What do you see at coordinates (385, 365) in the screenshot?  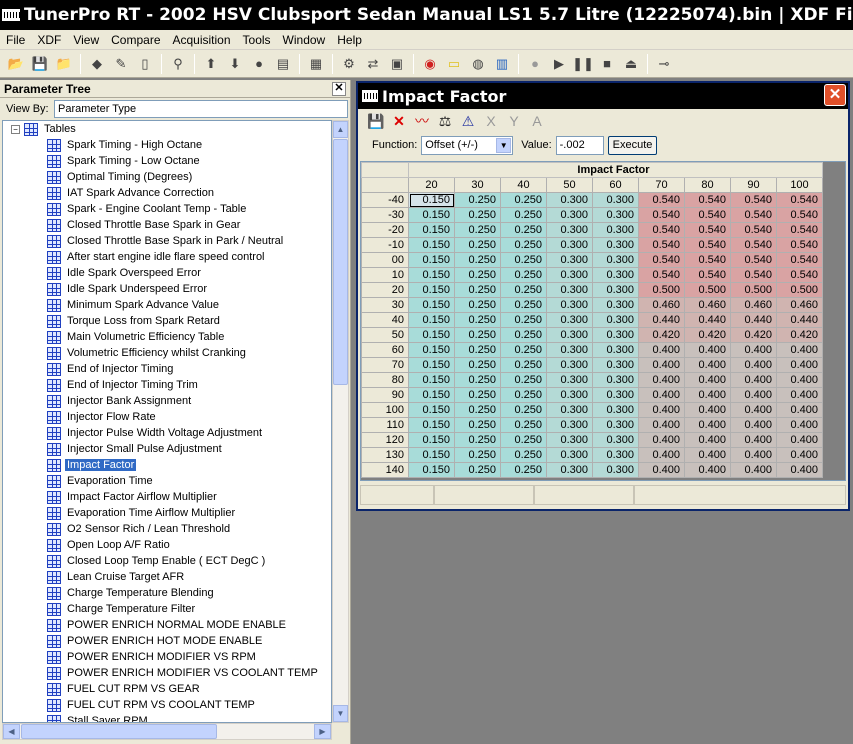 I see `row-header: 70` at bounding box center [385, 365].